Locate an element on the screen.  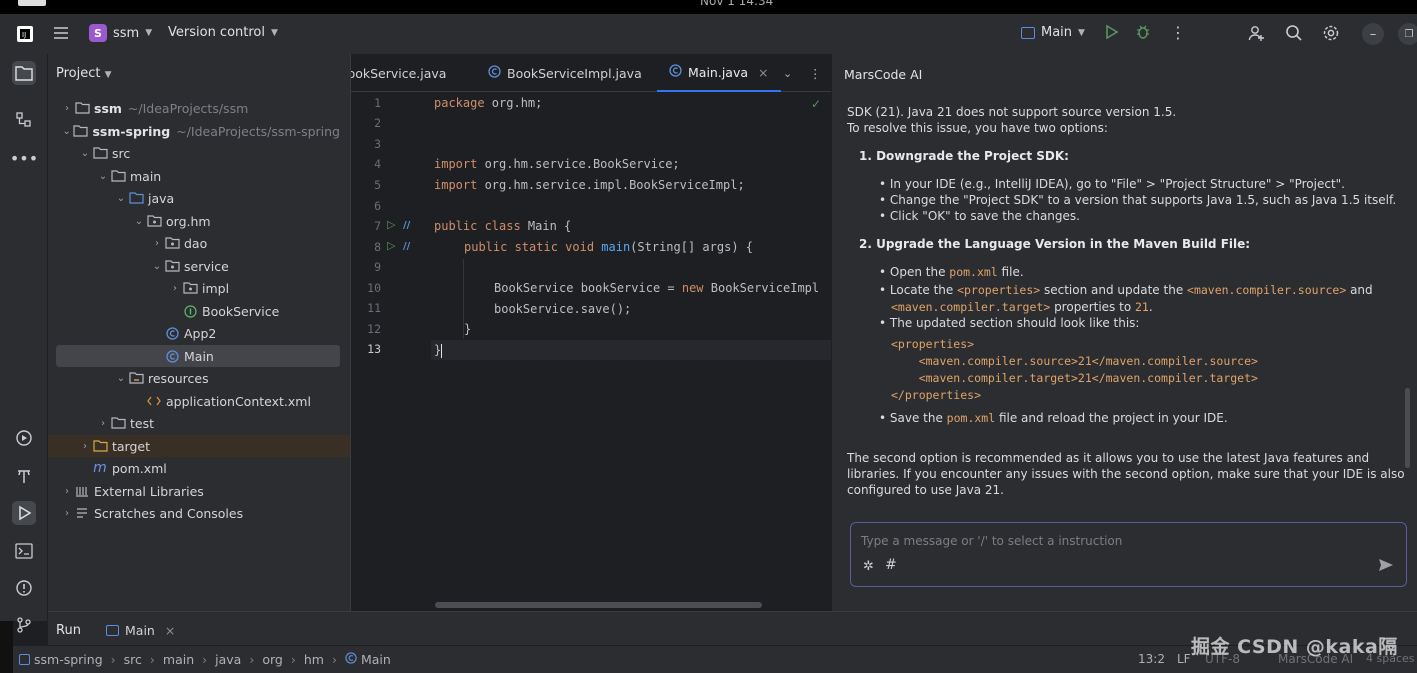
main-menu-icon is located at coordinates (61, 33).